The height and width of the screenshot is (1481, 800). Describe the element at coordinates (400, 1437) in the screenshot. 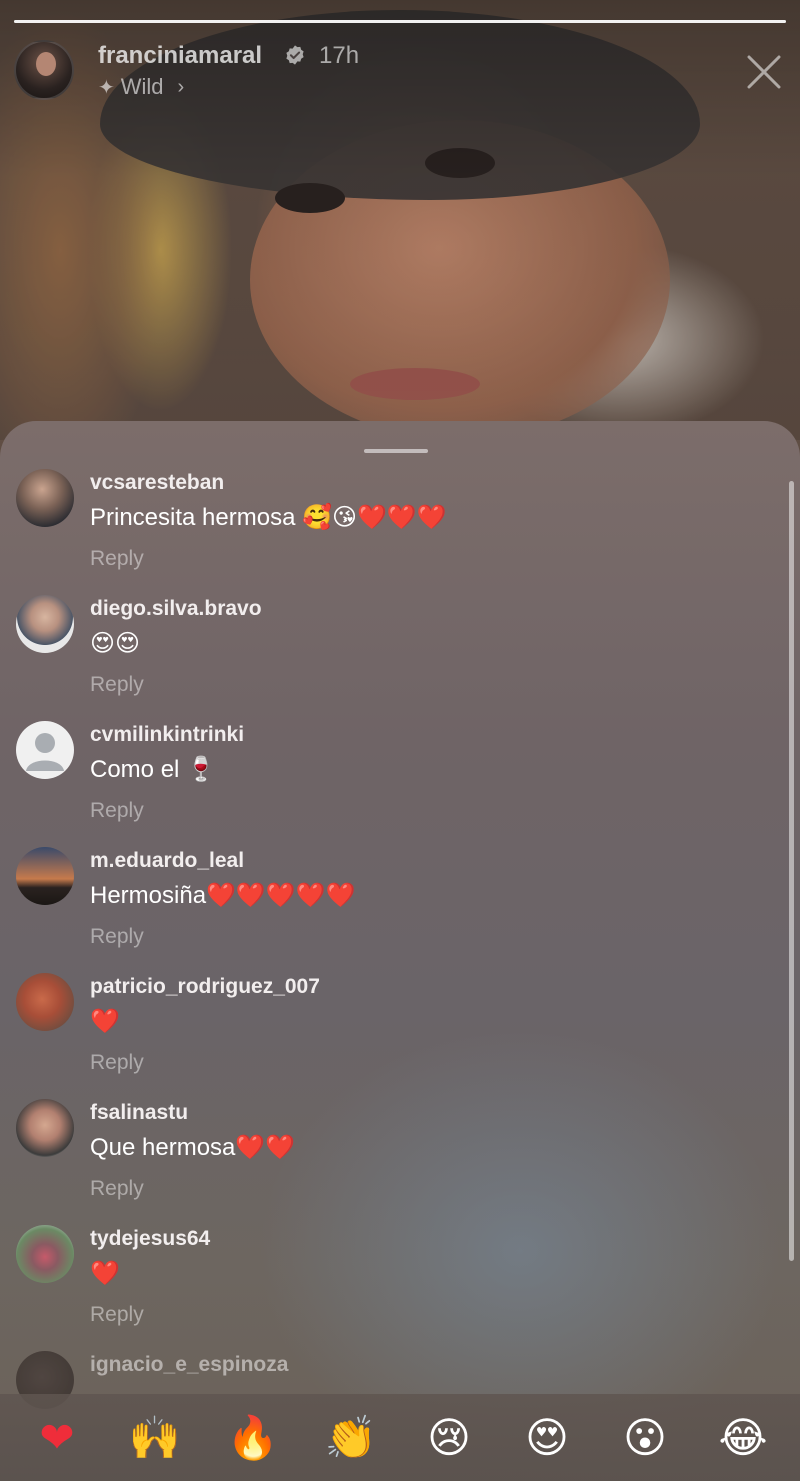

I see `quick-reactions-bar: ❤ 🙌 🔥 👏 😢 😍 😮 😂` at that location.